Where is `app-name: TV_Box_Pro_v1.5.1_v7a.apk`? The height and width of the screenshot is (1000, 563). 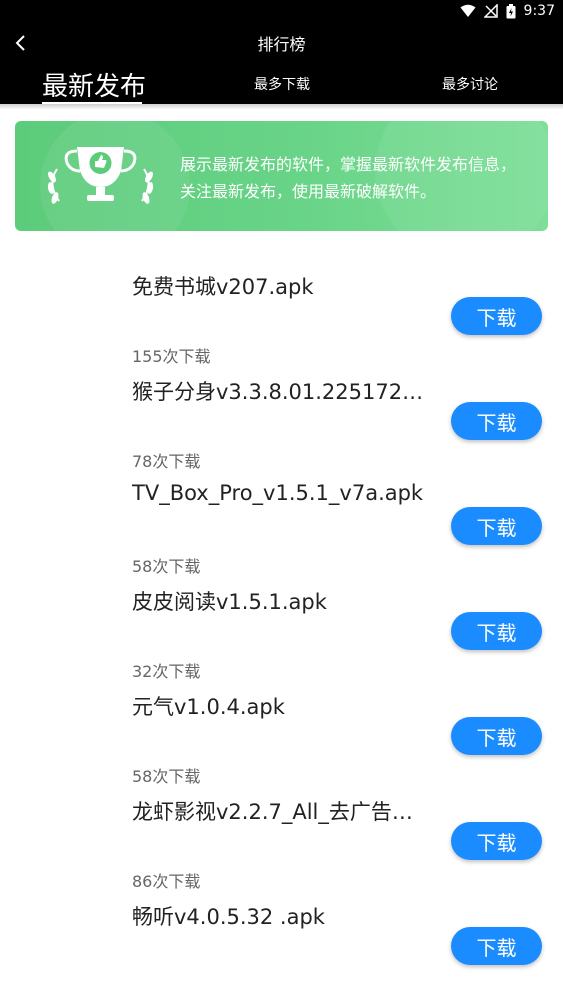
app-name: TV_Box_Pro_v1.5.1_v7a.apk is located at coordinates (282, 493).